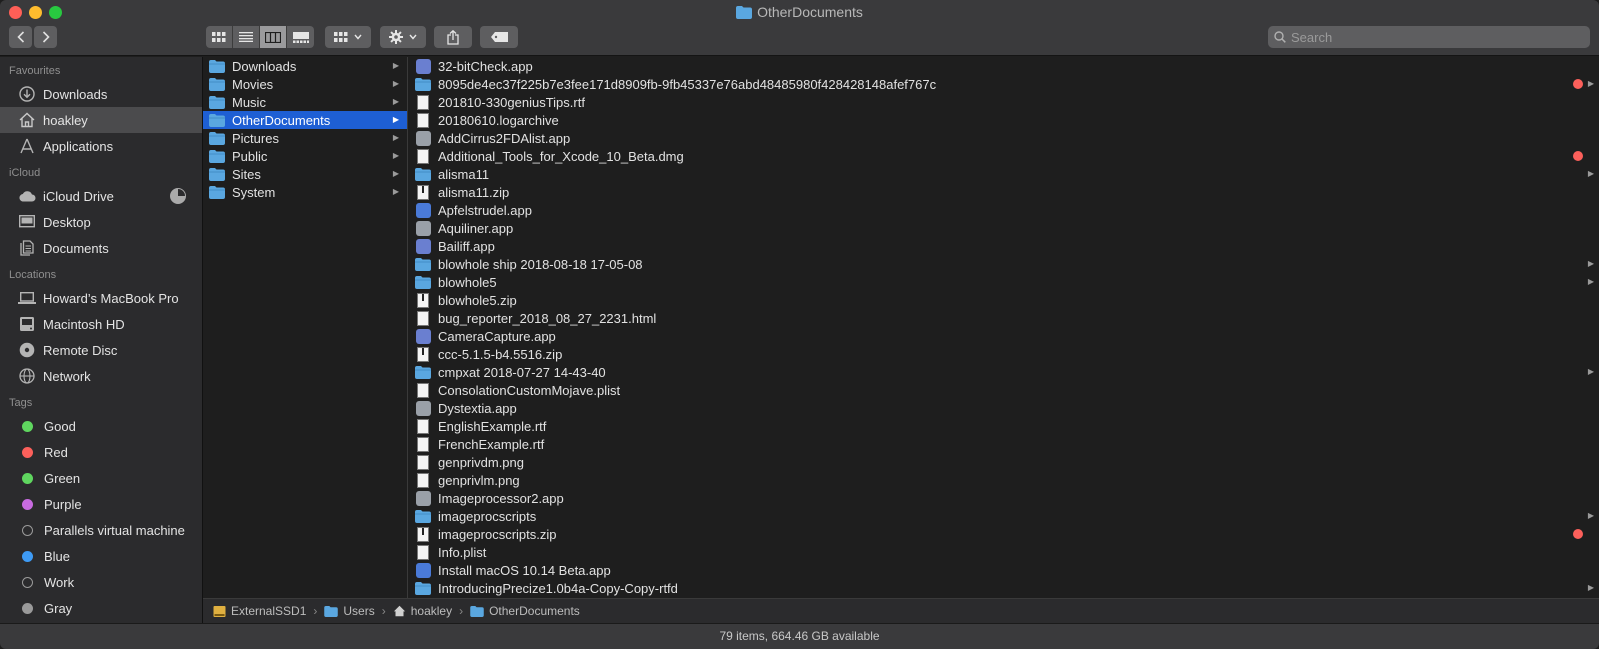 The width and height of the screenshot is (1599, 649). What do you see at coordinates (525, 611) in the screenshot?
I see `path-item-otherdocuments: OtherDocuments` at bounding box center [525, 611].